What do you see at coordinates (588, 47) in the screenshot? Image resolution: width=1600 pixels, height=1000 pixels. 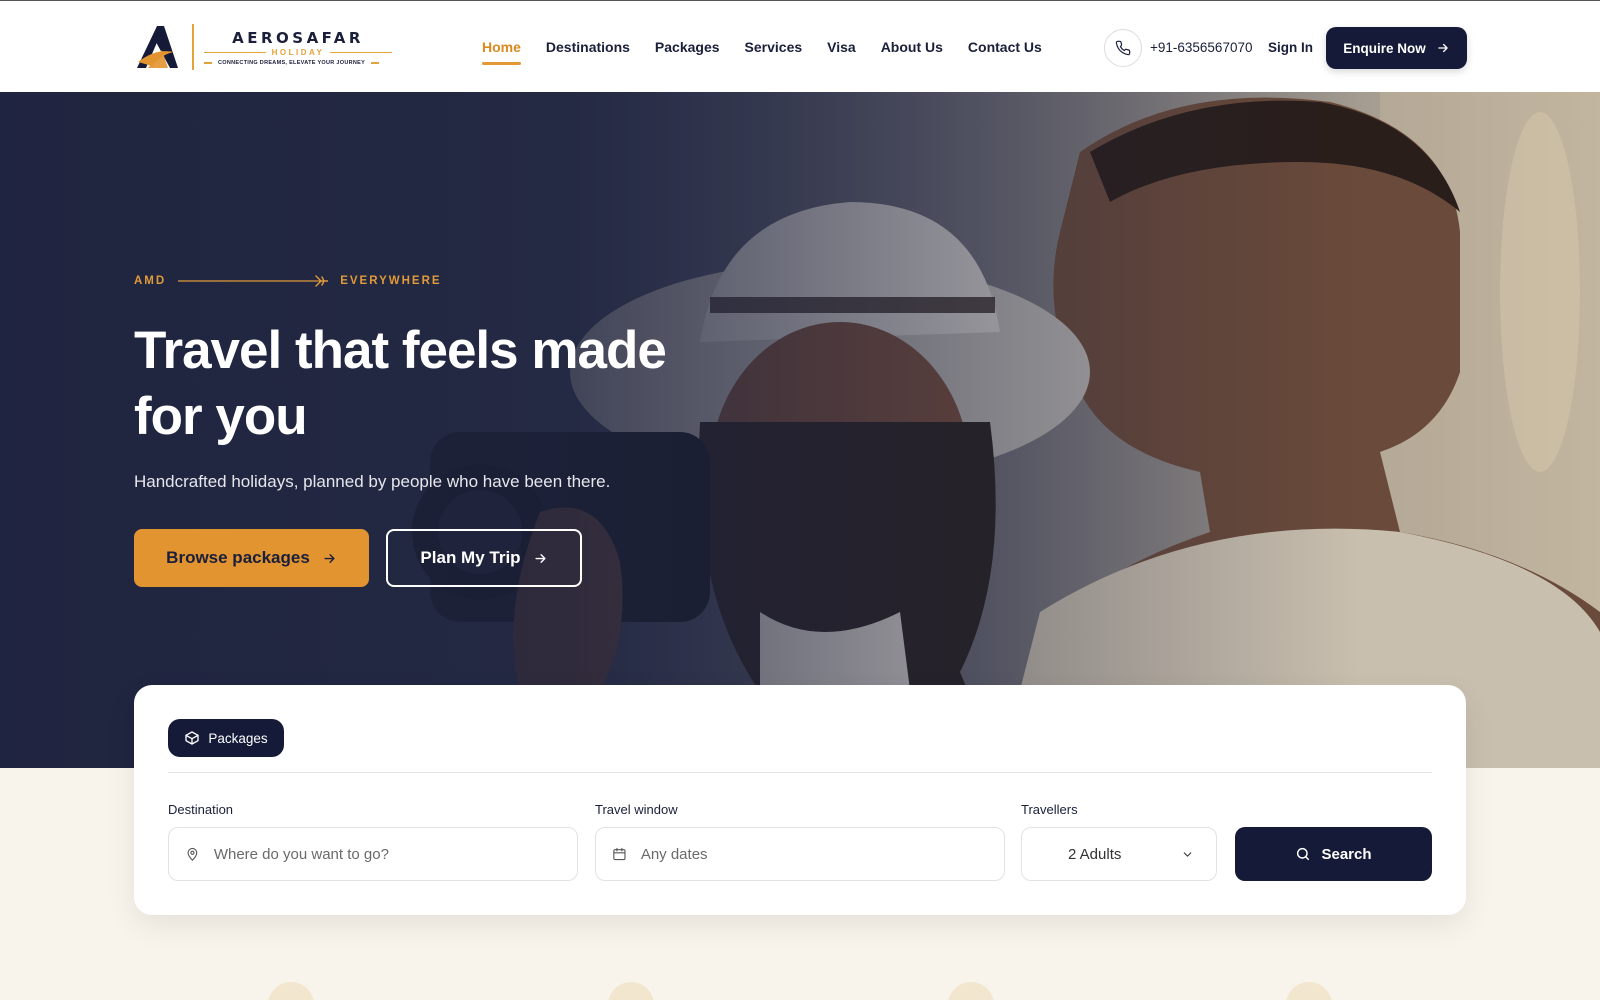 I see `nav-destinations: Destinations` at bounding box center [588, 47].